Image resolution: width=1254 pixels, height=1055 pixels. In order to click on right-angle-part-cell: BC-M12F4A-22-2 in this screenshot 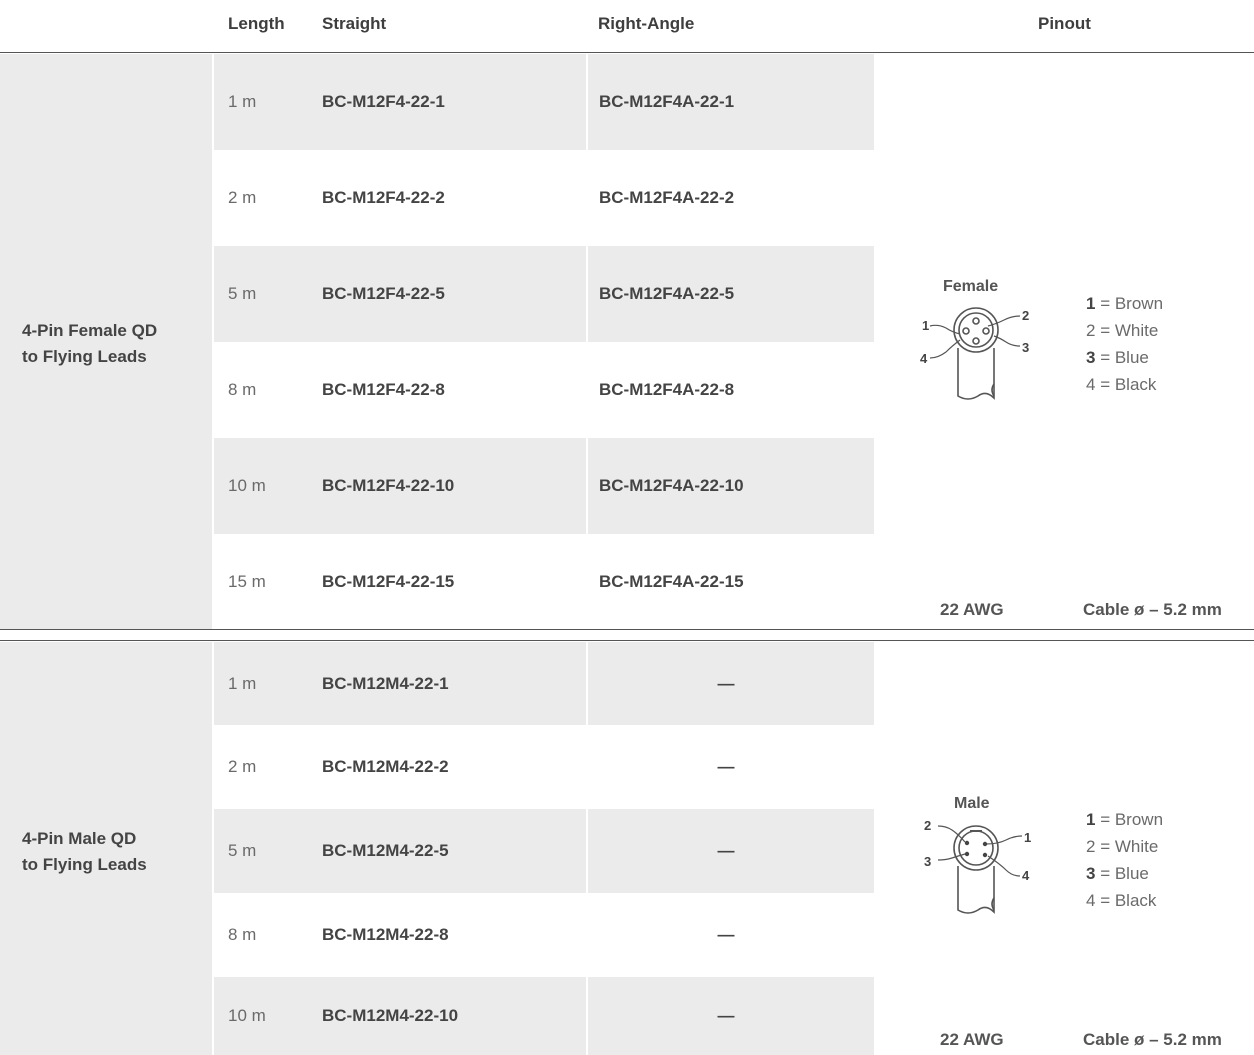, I will do `click(730, 198)`.